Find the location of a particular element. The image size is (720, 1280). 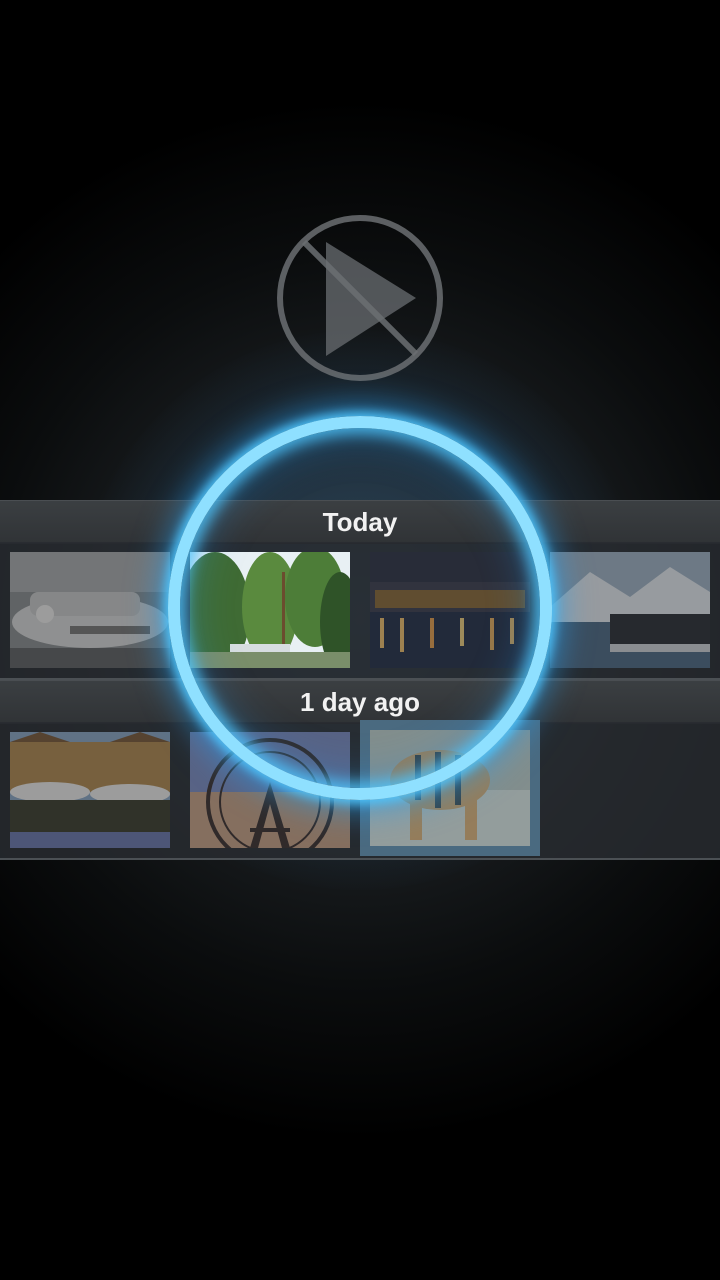

lake-image is located at coordinates (630, 610).